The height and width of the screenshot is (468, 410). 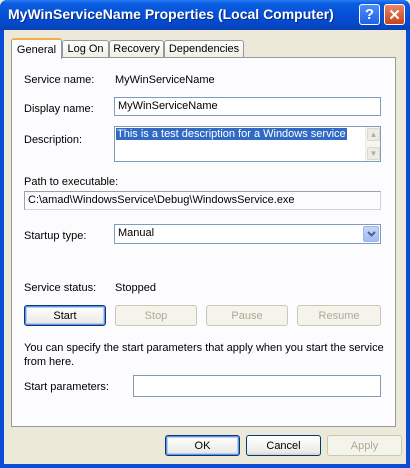 I want to click on ok-button-label: OK, so click(x=202, y=445).